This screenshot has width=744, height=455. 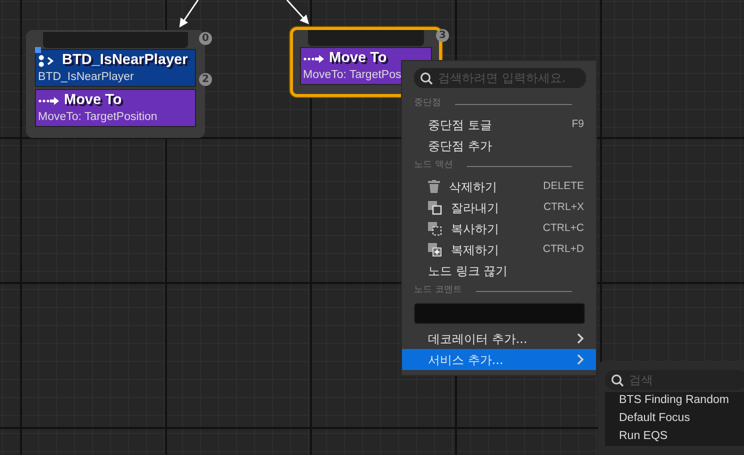 I want to click on menu-item: Default Focus, so click(x=674, y=419).